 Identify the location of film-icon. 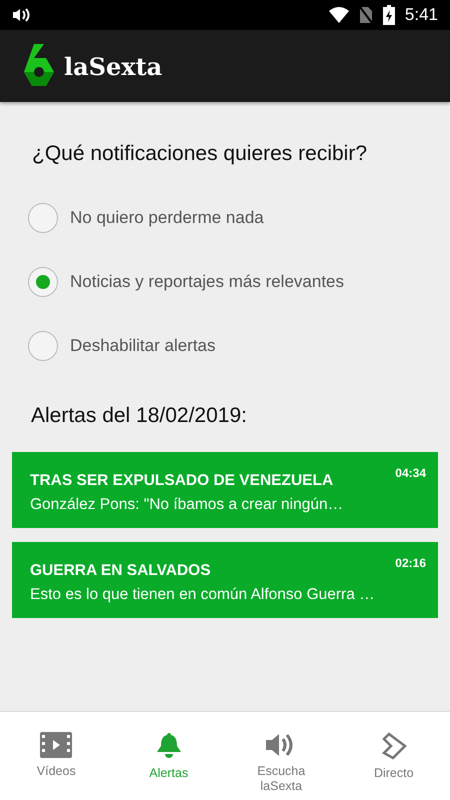
(56, 745).